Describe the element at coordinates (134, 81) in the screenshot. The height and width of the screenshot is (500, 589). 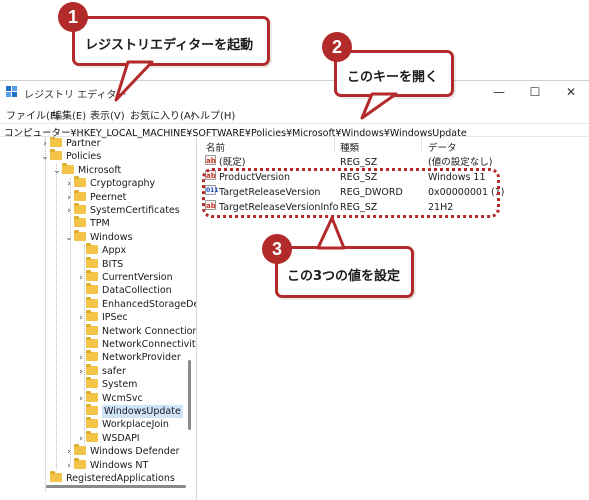
I see `callout-1-pointer` at that location.